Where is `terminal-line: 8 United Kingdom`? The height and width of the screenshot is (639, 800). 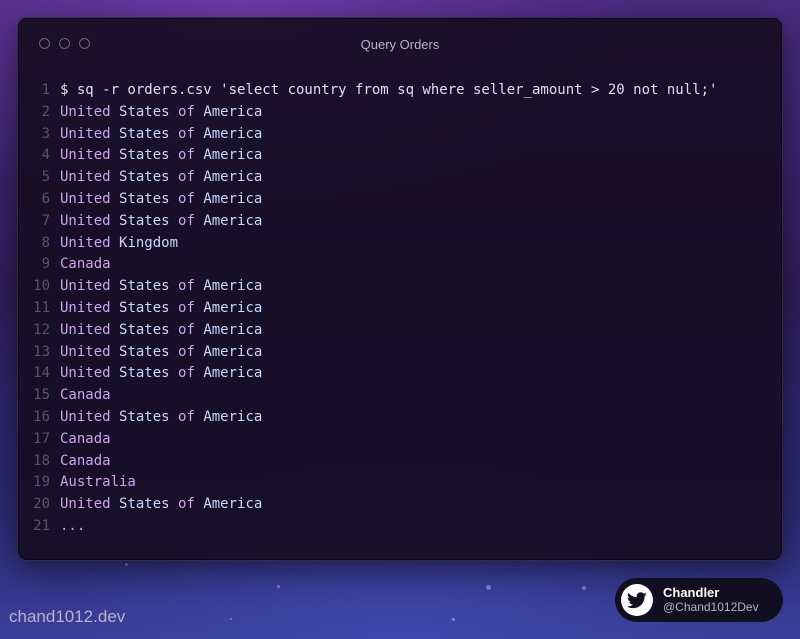
terminal-line: 8 United Kingdom is located at coordinates (400, 244).